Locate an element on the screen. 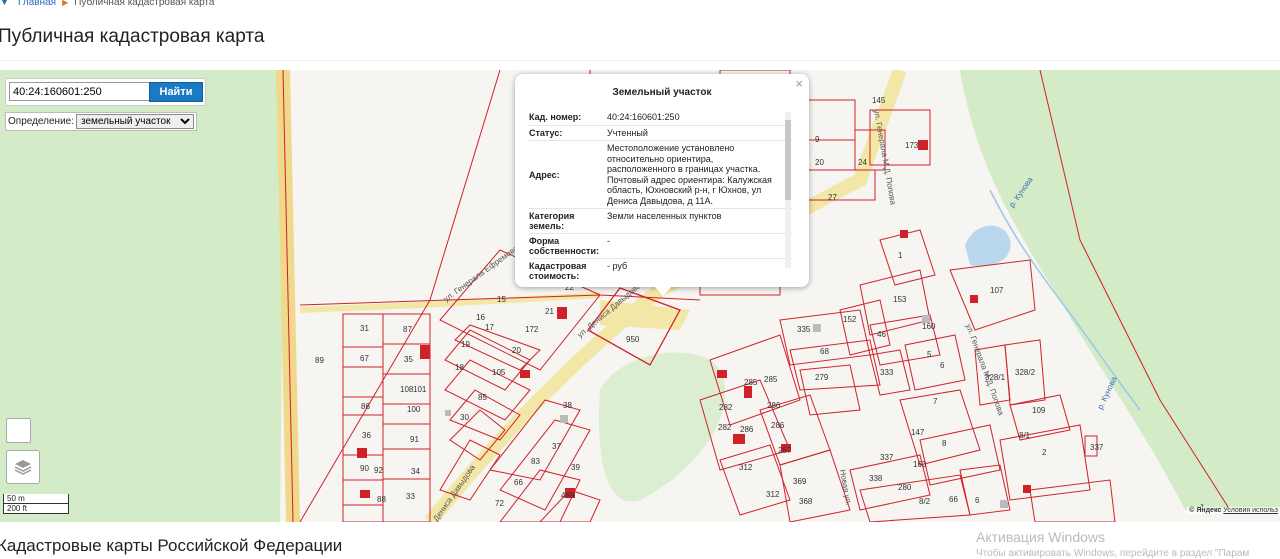  parcel-number: 1 is located at coordinates (900, 255).